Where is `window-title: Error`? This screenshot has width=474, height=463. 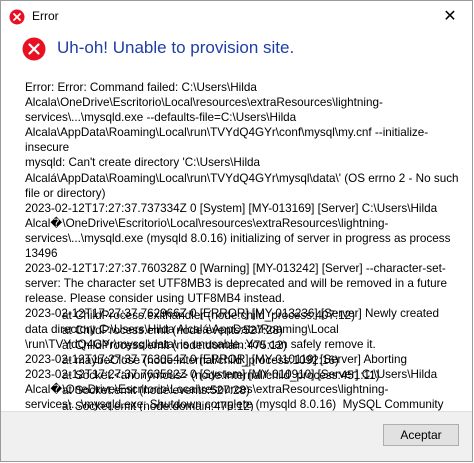 window-title: Error is located at coordinates (45, 16).